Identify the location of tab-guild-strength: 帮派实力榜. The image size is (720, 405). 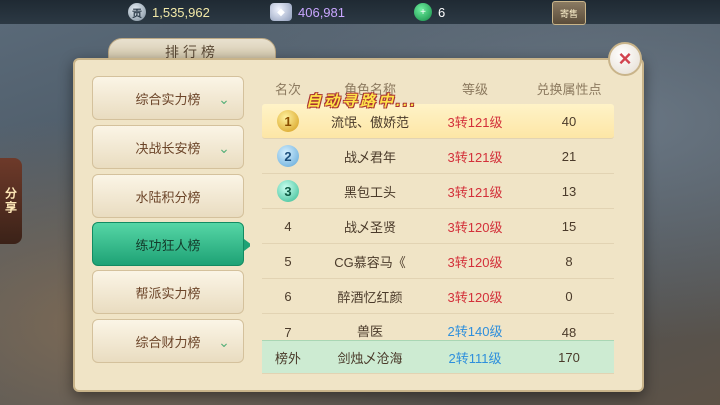
(168, 292).